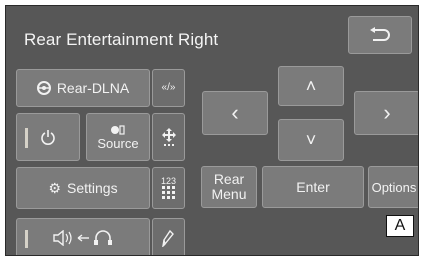 The width and height of the screenshot is (424, 261). I want to click on source-button: Source, so click(118, 137).